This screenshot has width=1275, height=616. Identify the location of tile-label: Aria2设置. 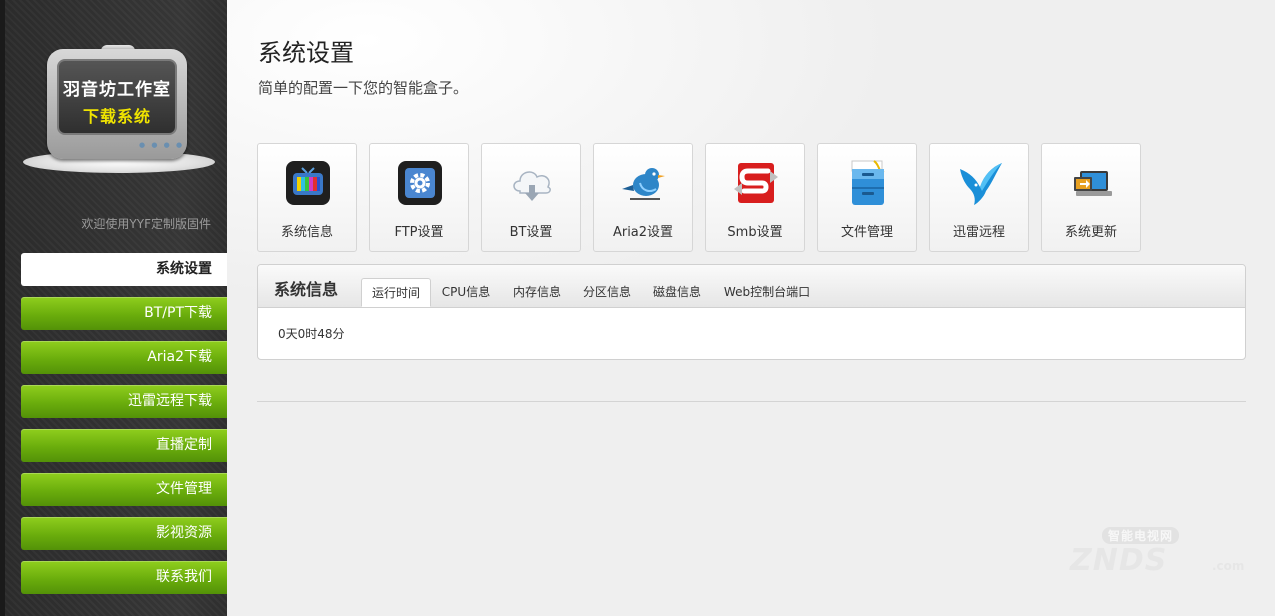
(643, 232).